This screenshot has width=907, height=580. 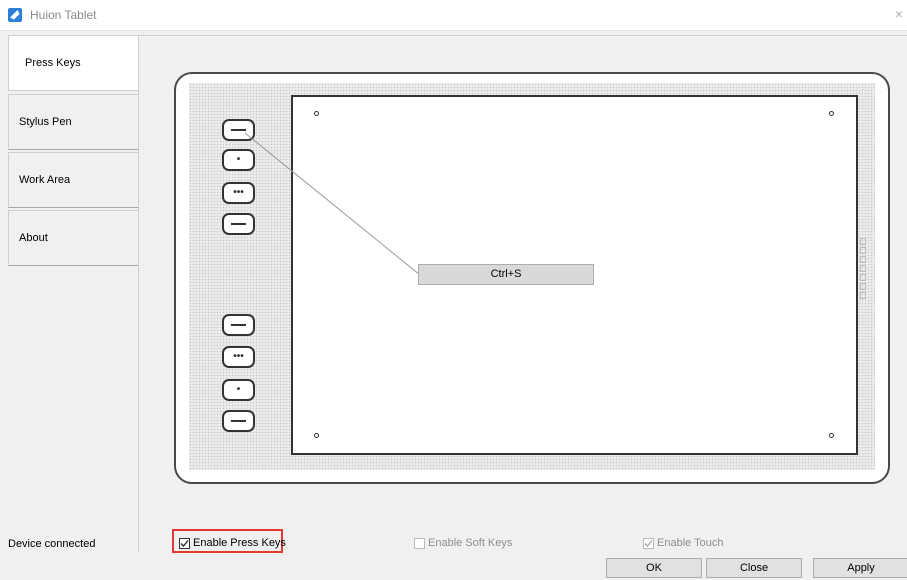 What do you see at coordinates (73, 180) in the screenshot?
I see `tab-work-area: Work Area` at bounding box center [73, 180].